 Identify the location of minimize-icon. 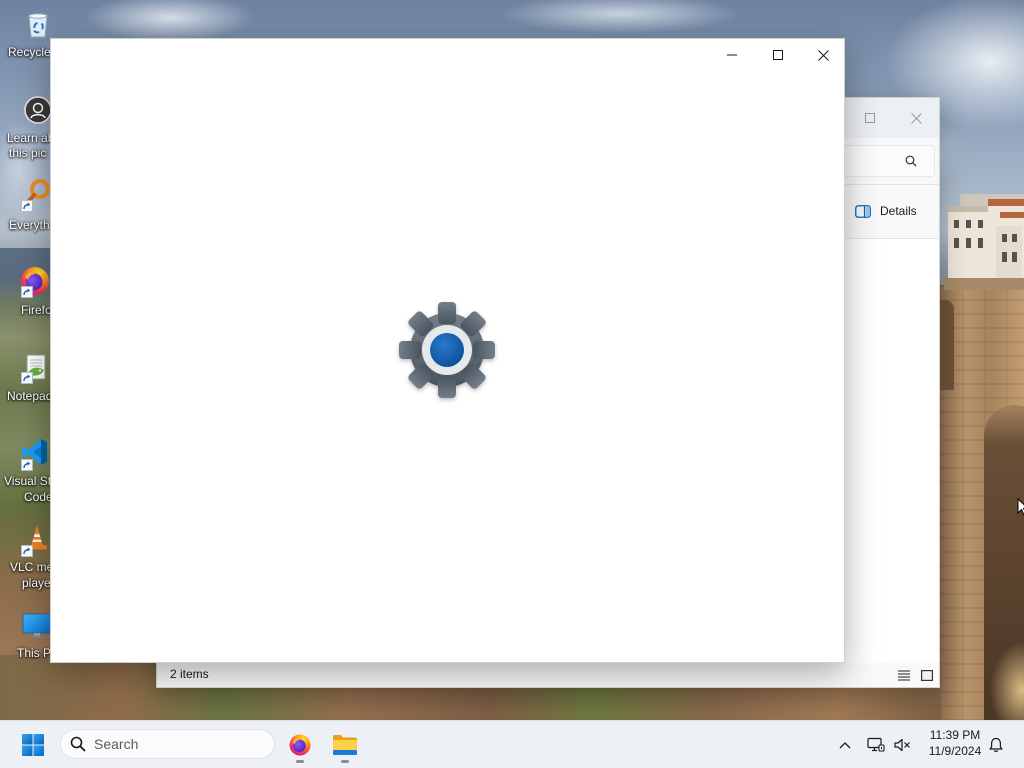
(732, 55).